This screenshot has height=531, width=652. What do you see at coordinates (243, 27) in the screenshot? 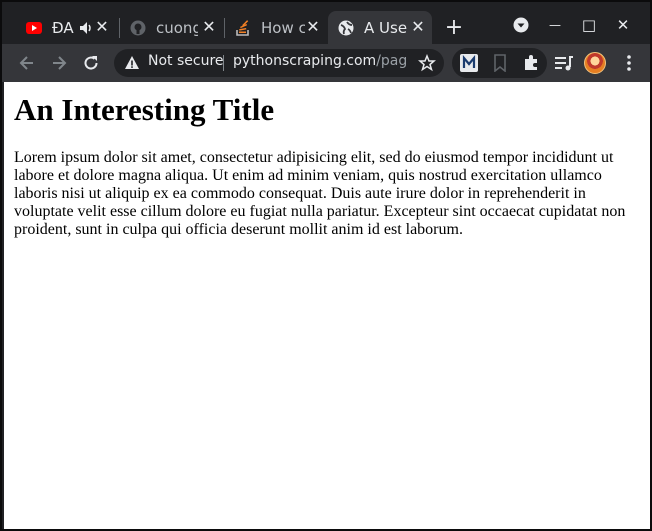
I see `stackoverflow-icon` at bounding box center [243, 27].